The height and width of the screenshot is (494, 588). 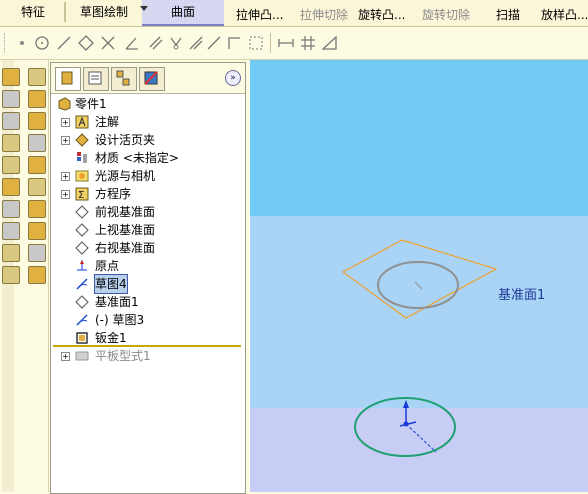 I want to click on tree-item-label: 注解, so click(x=107, y=122).